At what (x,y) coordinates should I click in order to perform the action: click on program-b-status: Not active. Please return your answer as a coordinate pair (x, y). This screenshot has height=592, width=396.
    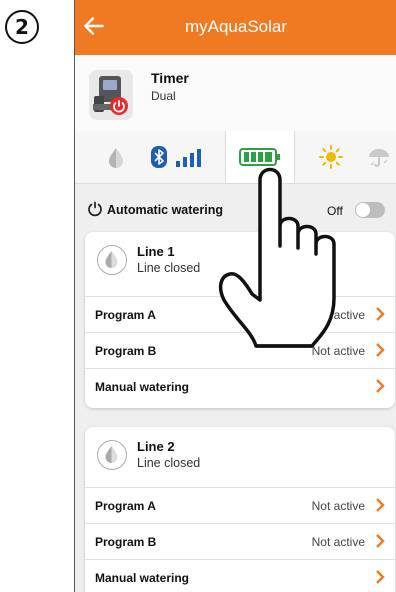
    Looking at the image, I should click on (338, 542).